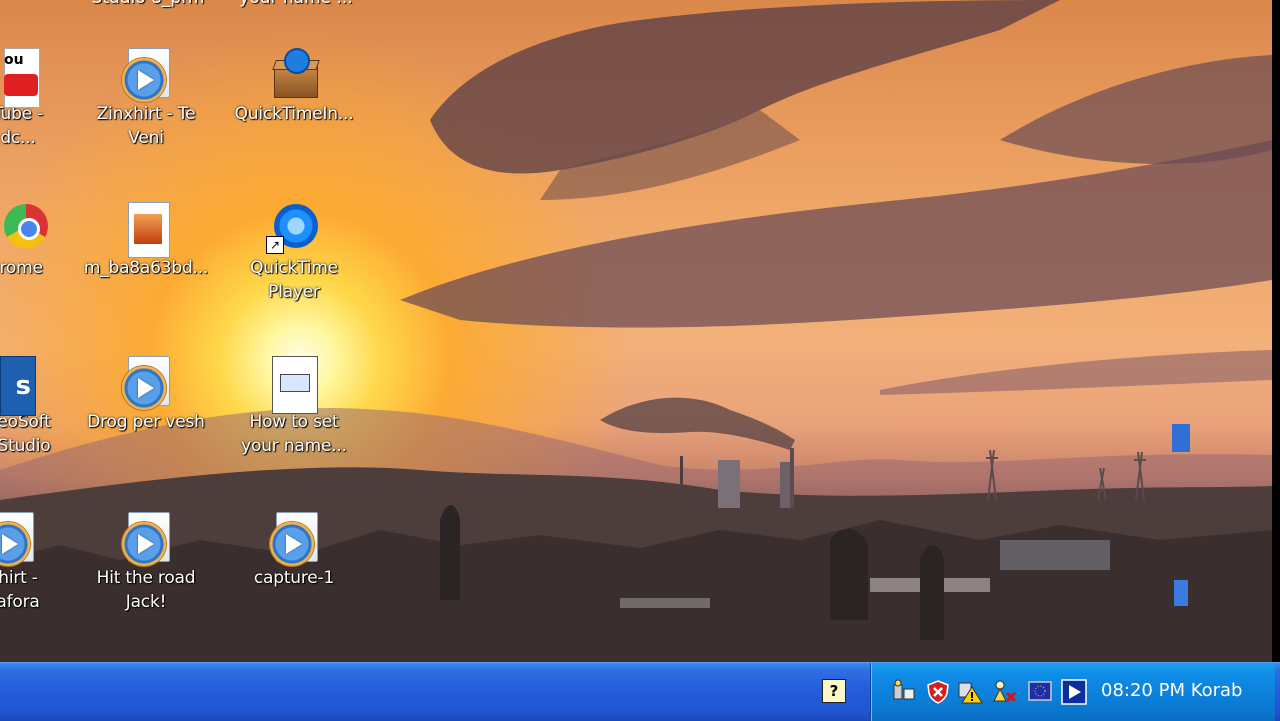 The width and height of the screenshot is (1280, 721). Describe the element at coordinates (295, 73) in the screenshot. I see `installer-box-icon` at that location.